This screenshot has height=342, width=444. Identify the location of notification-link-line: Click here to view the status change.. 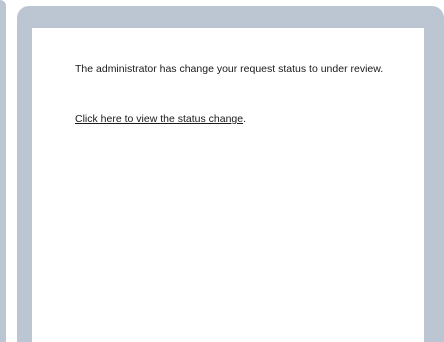
(160, 119).